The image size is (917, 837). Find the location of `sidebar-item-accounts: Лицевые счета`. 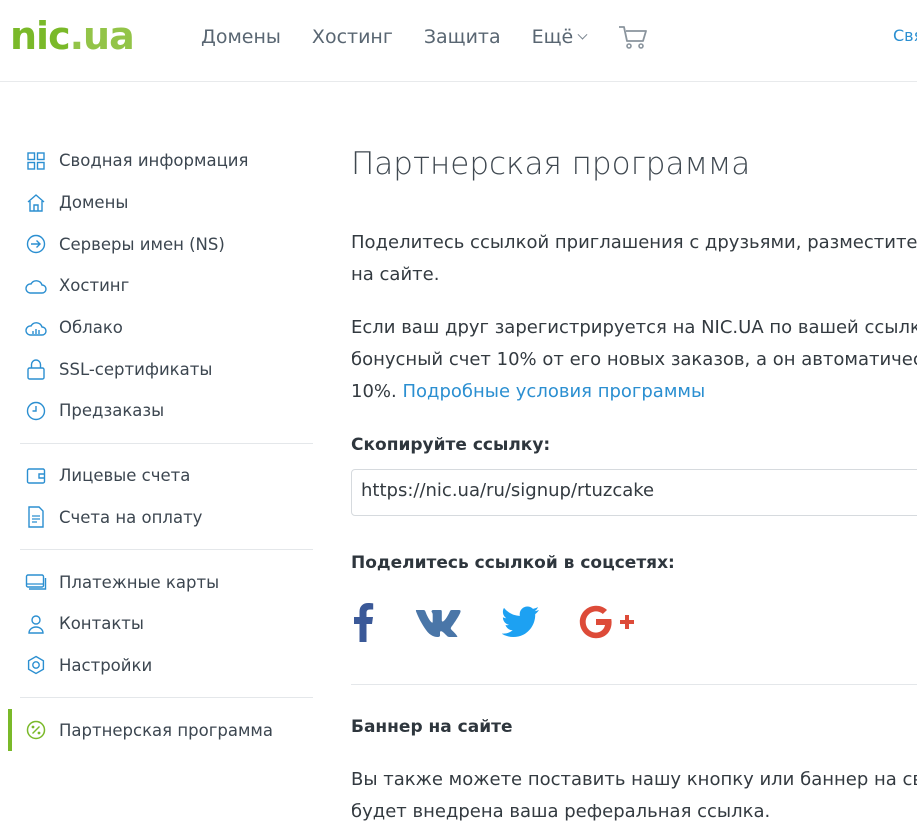

sidebar-item-accounts: Лицевые счета is located at coordinates (156, 476).